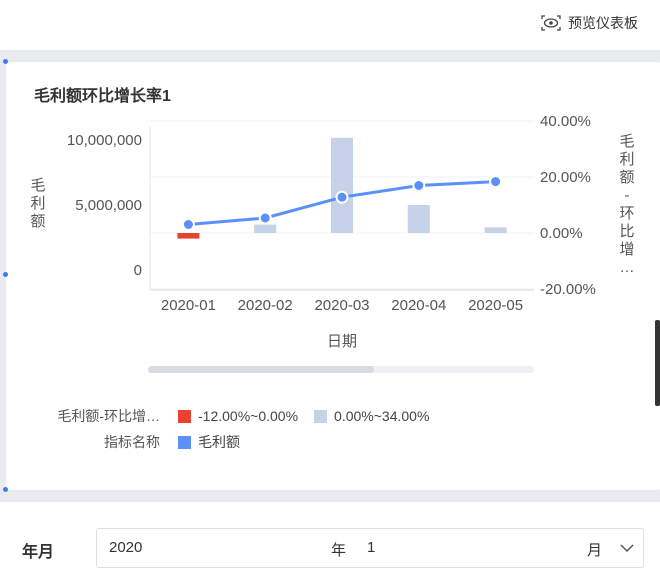 The image size is (660, 585). I want to click on month-value: 1, so click(371, 547).